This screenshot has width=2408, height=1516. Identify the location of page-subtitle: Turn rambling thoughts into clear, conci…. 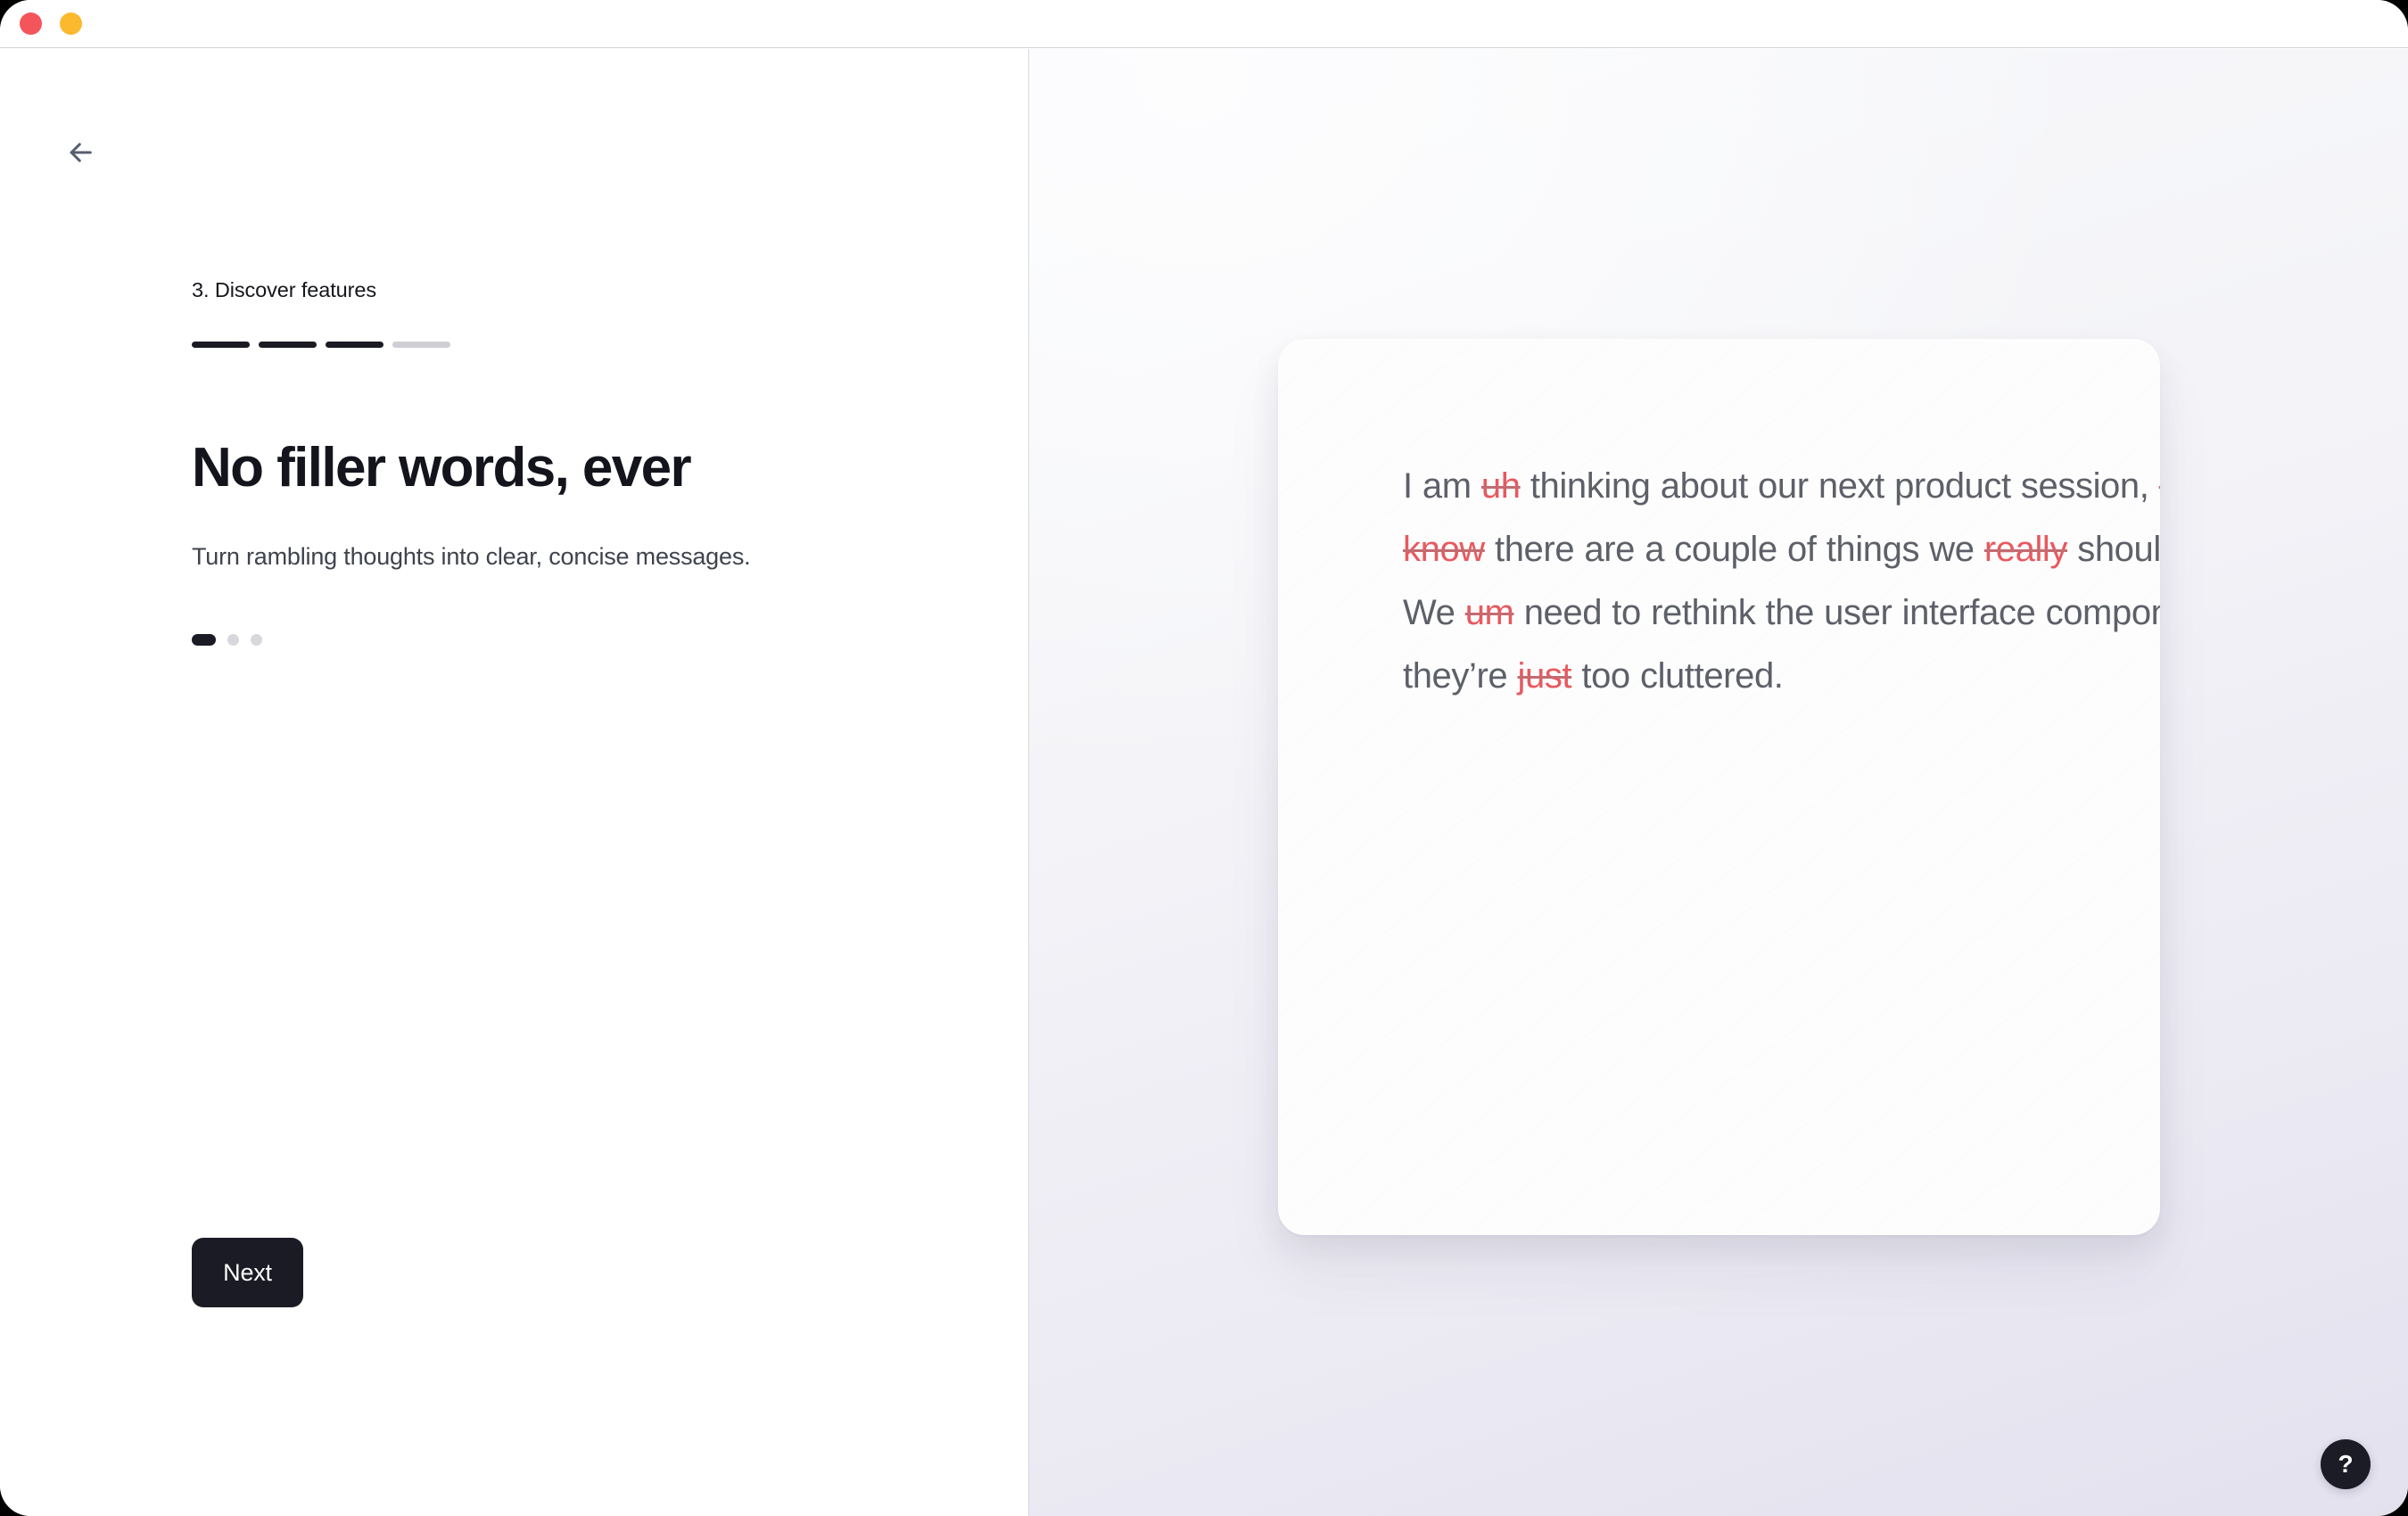
(472, 556).